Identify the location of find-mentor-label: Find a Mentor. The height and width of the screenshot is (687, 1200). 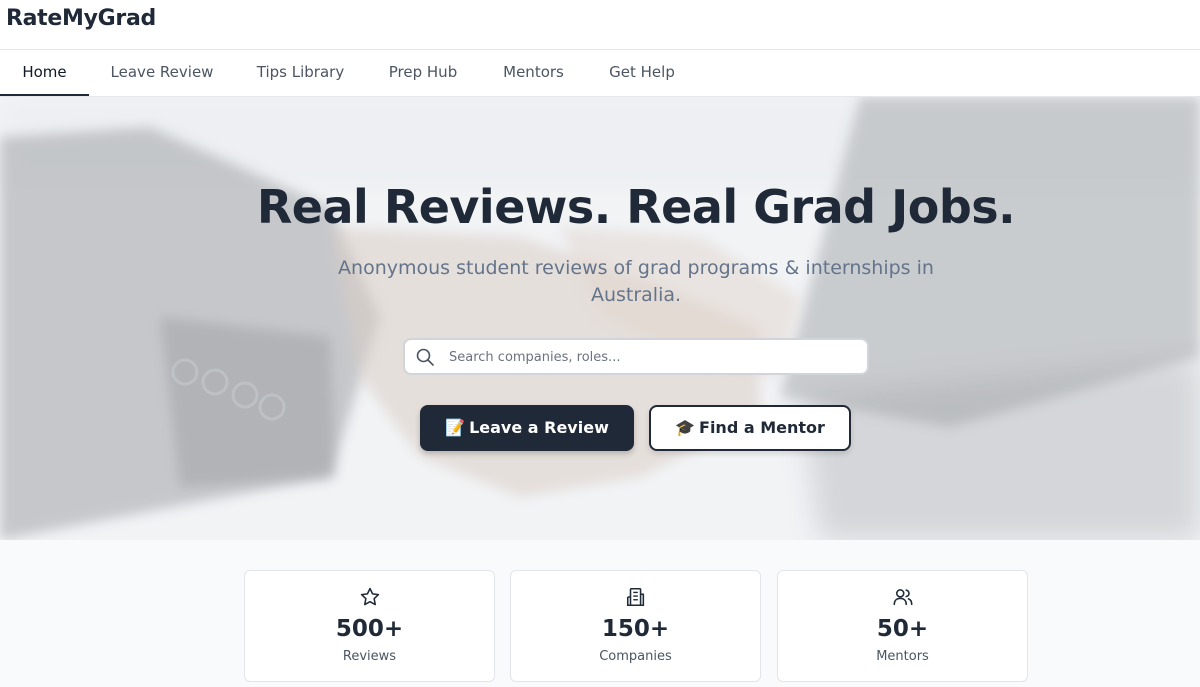
(762, 427).